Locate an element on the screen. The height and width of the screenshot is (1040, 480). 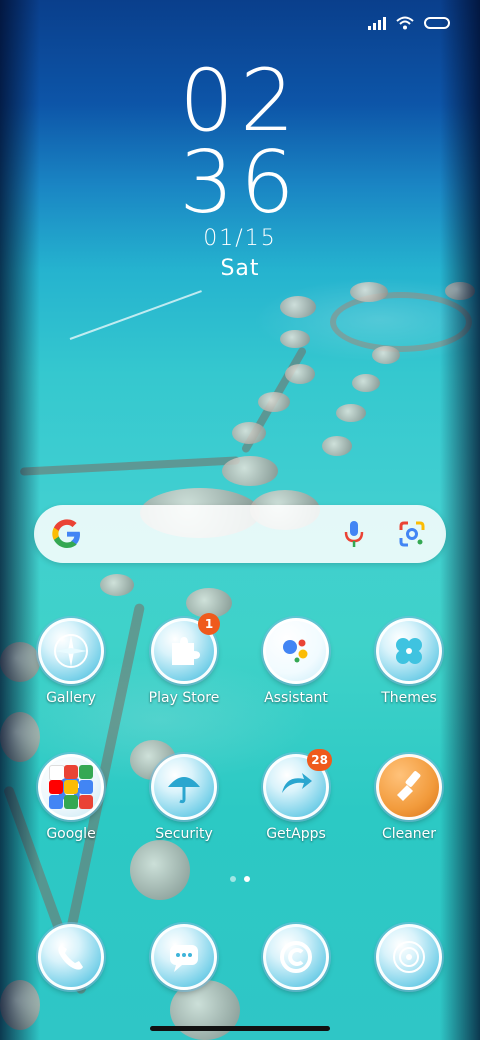
home-indicator is located at coordinates (240, 1028).